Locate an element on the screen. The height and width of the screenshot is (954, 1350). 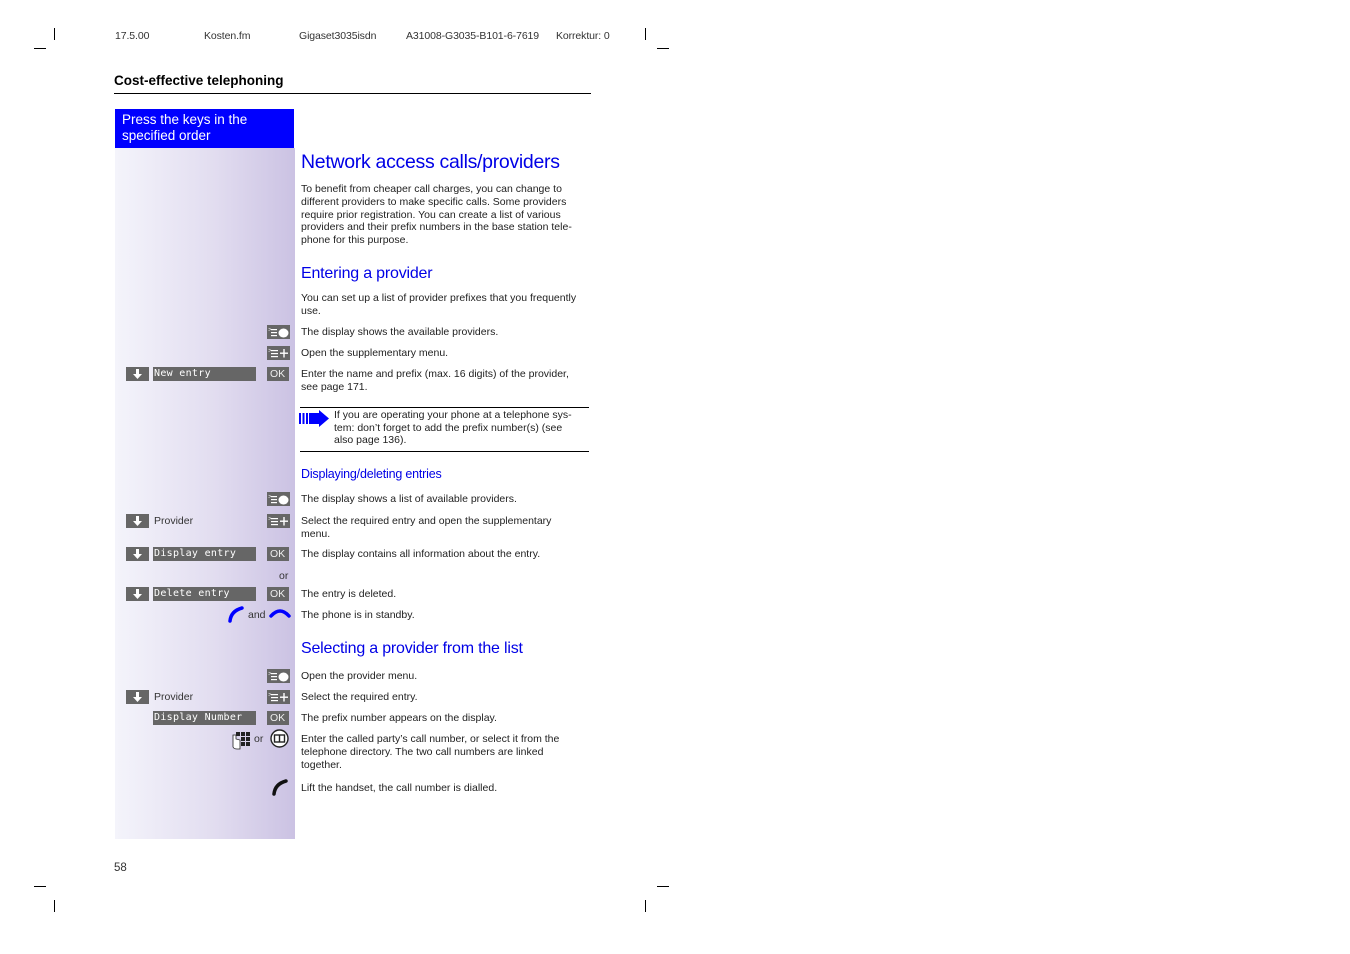
header-doc-id: A31008-G3035-B101-6-7619 is located at coordinates (473, 36).